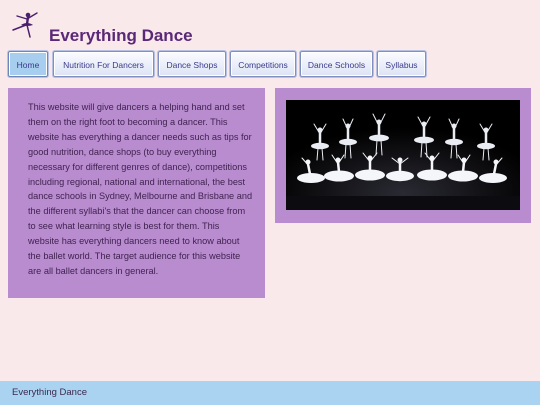 The image size is (540, 405). I want to click on nav-syllabus: Syllabus, so click(401, 64).